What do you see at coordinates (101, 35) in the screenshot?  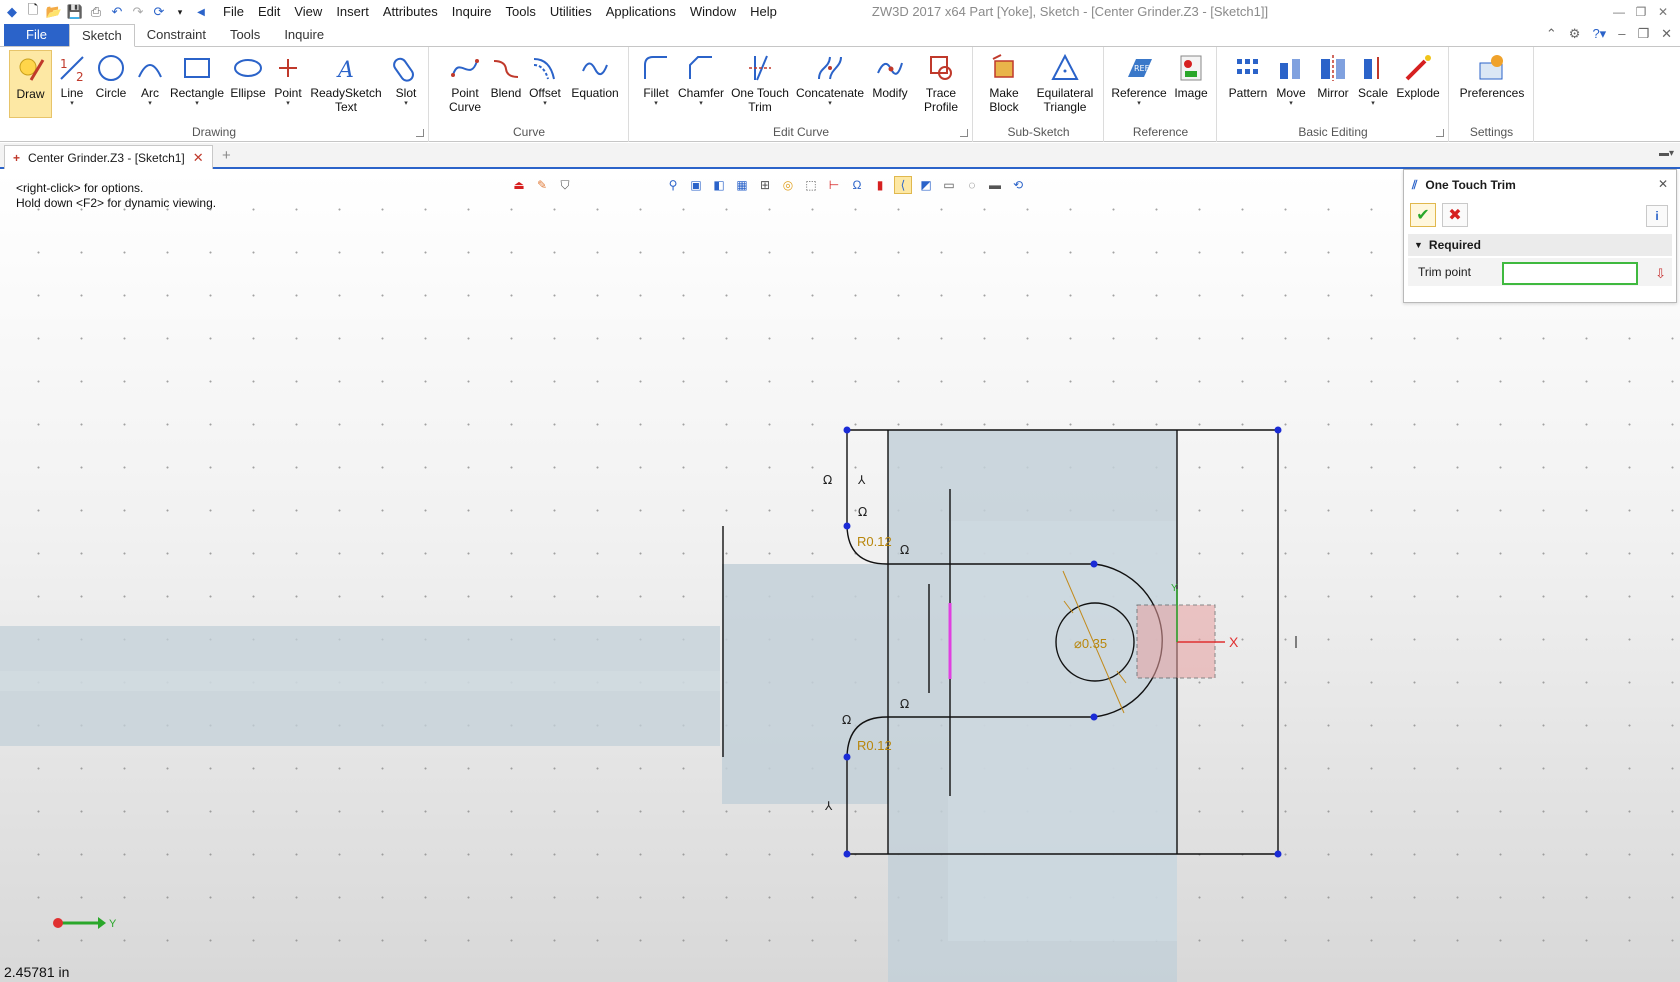 I see `tab-sketch: Sketch` at bounding box center [101, 35].